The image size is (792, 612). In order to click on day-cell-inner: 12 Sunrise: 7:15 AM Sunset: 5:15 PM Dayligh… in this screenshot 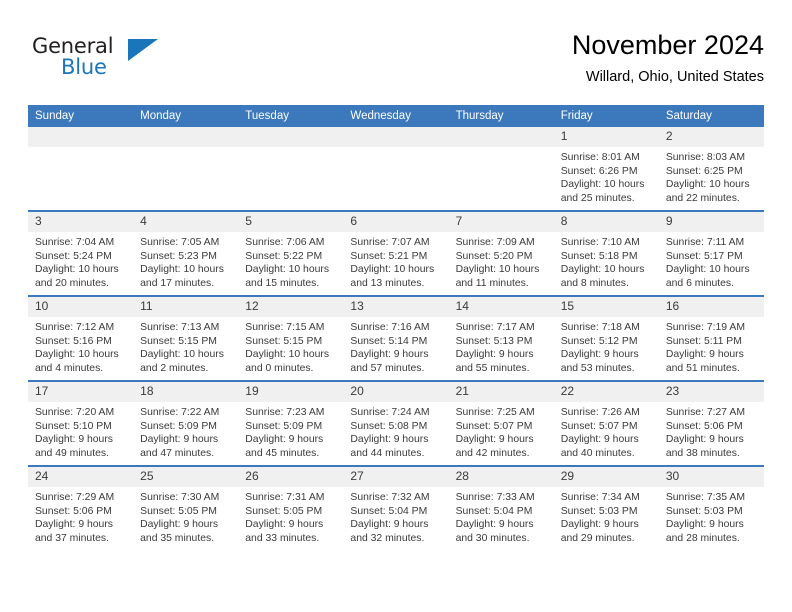, I will do `click(291, 338)`.